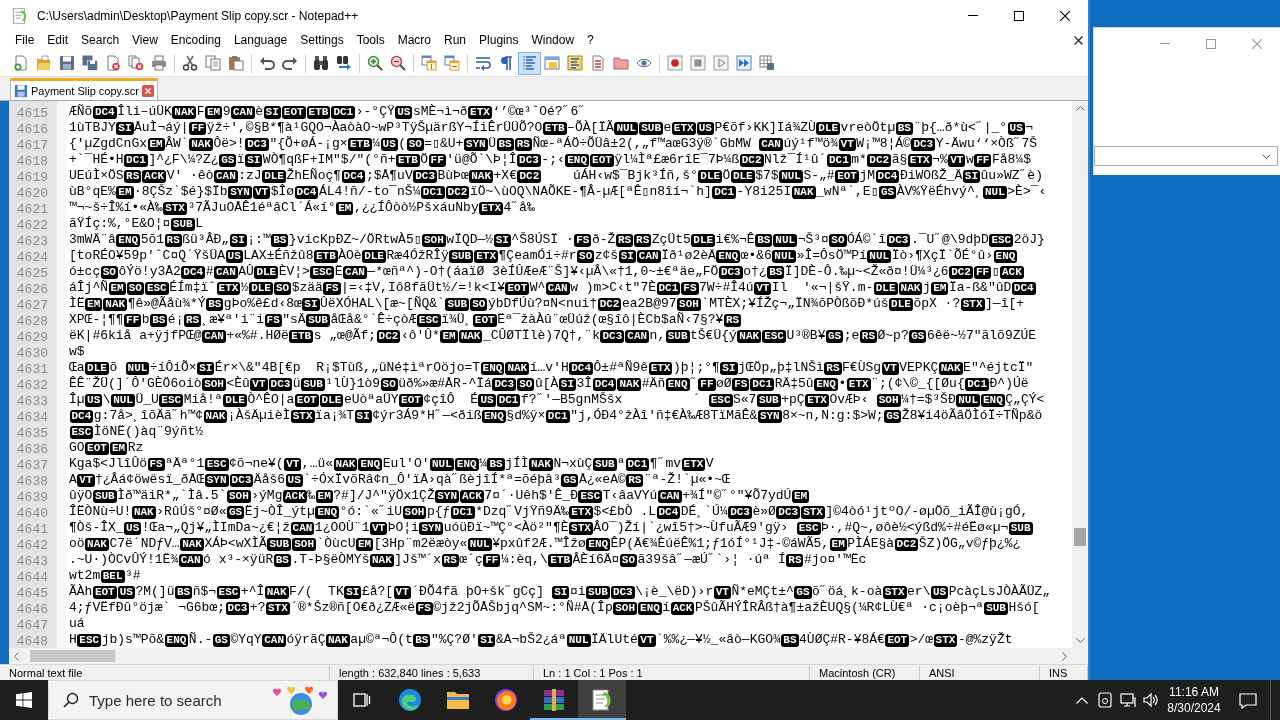  What do you see at coordinates (539, 112) in the screenshot?
I see `code-text: ‘’©œ³ˆOé?˝6˝` at bounding box center [539, 112].